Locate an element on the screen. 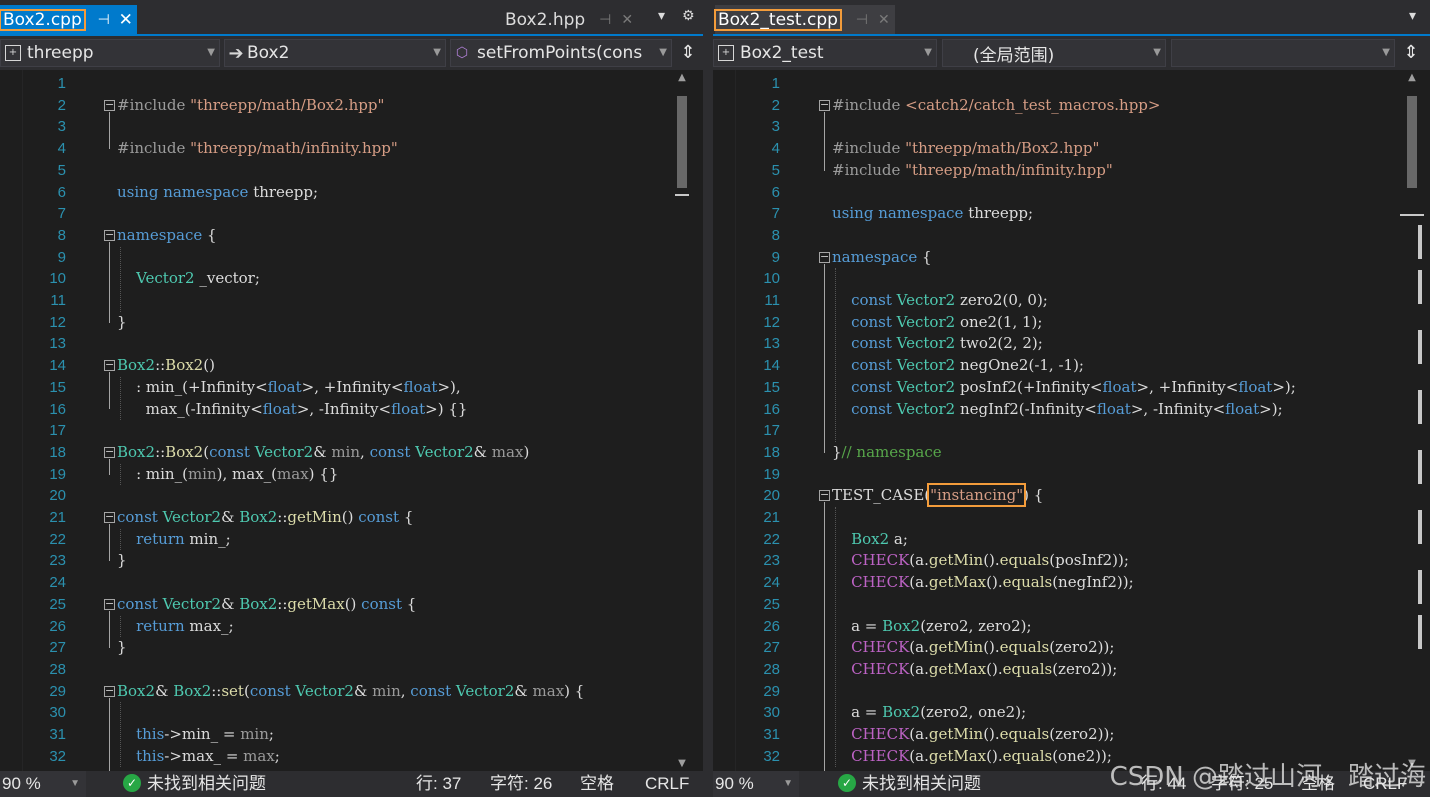  project-dropdown: + threepp ▼ is located at coordinates (110, 53).